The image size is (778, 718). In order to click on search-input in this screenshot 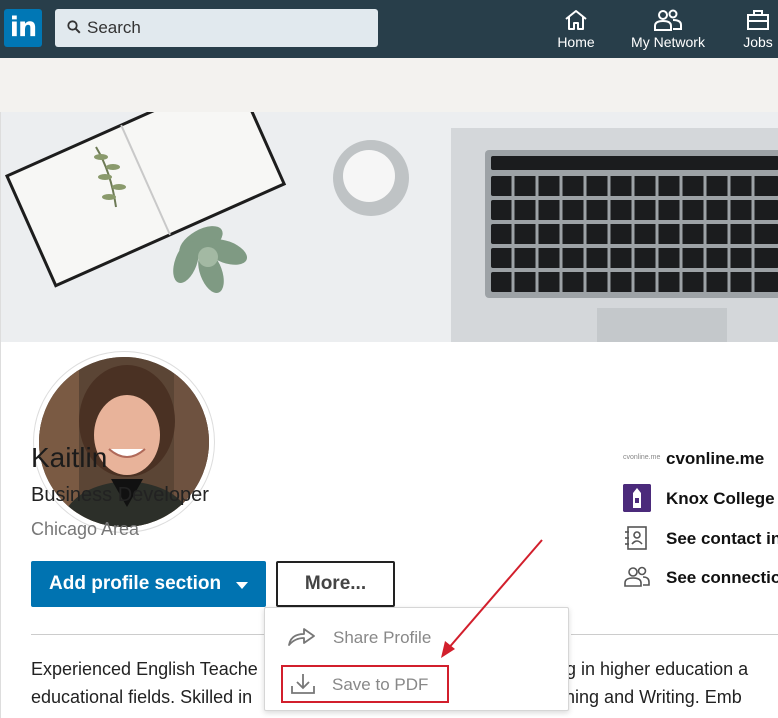, I will do `click(227, 28)`.